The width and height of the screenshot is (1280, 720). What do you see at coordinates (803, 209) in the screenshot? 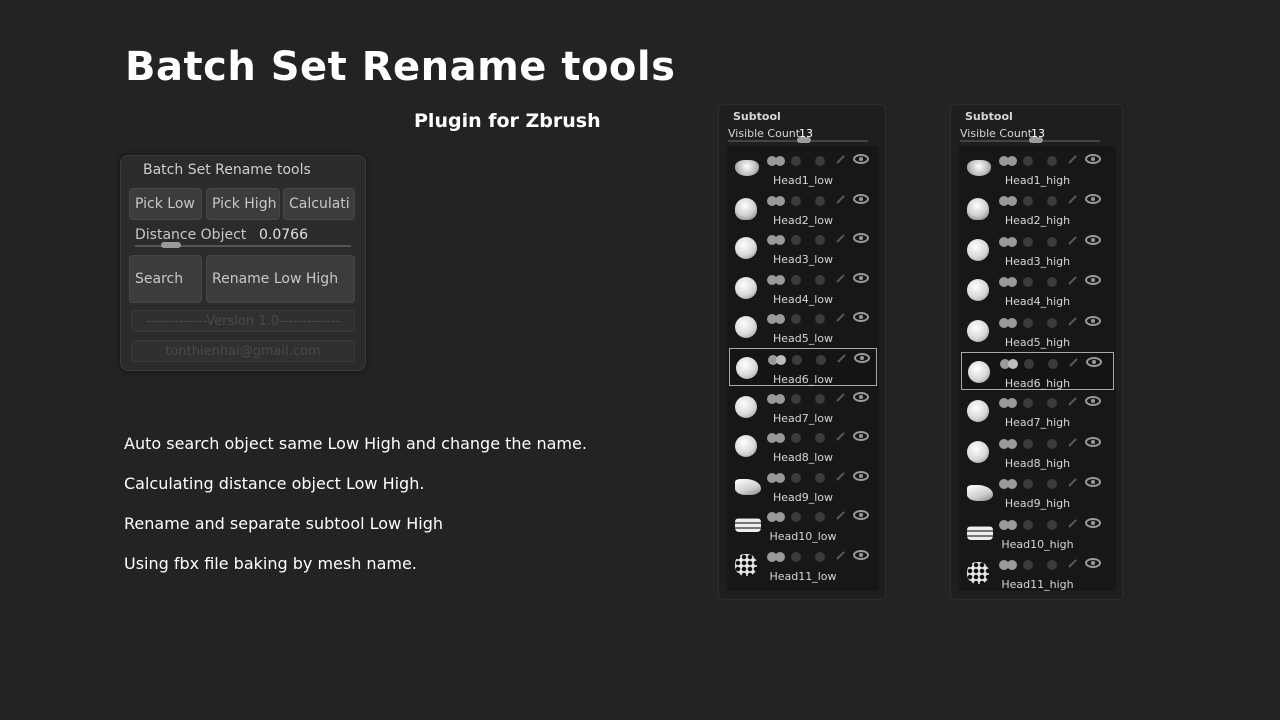
I see `subtool-item: Head2_low` at bounding box center [803, 209].